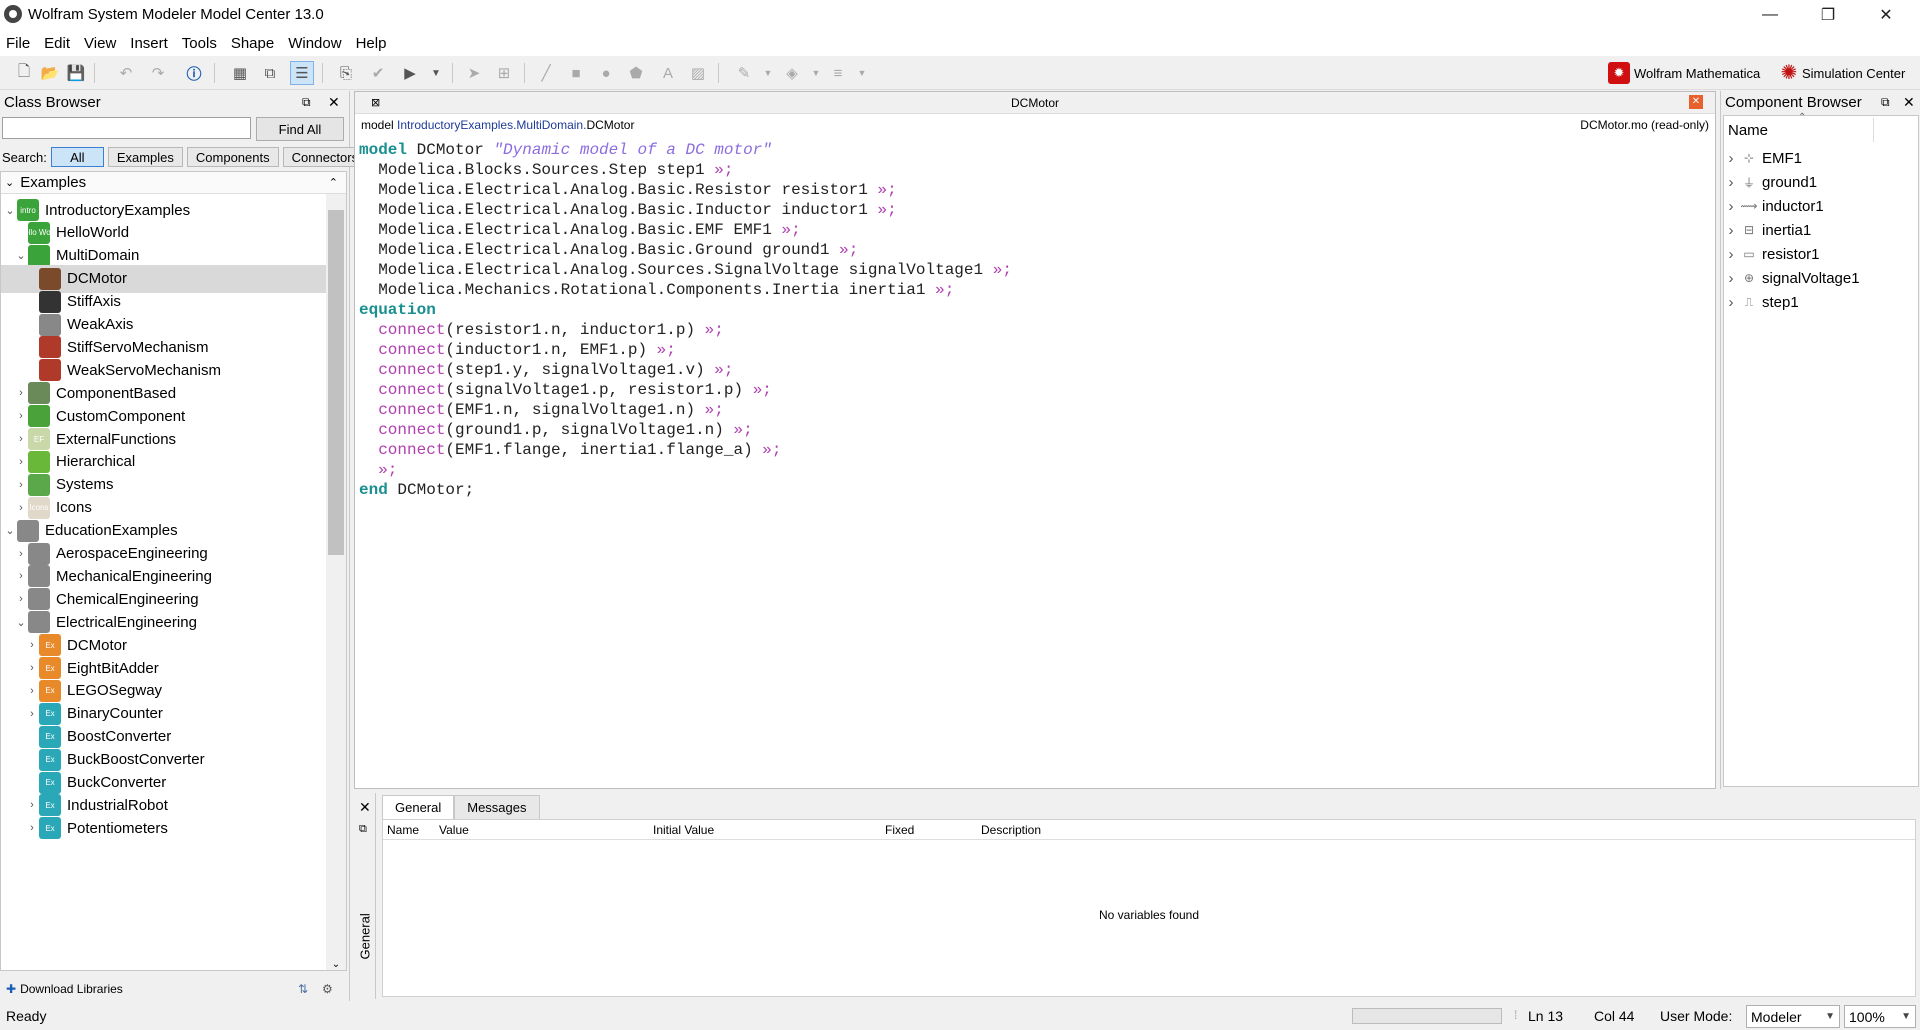  What do you see at coordinates (378, 73) in the screenshot?
I see `validate-icon: ✔` at bounding box center [378, 73].